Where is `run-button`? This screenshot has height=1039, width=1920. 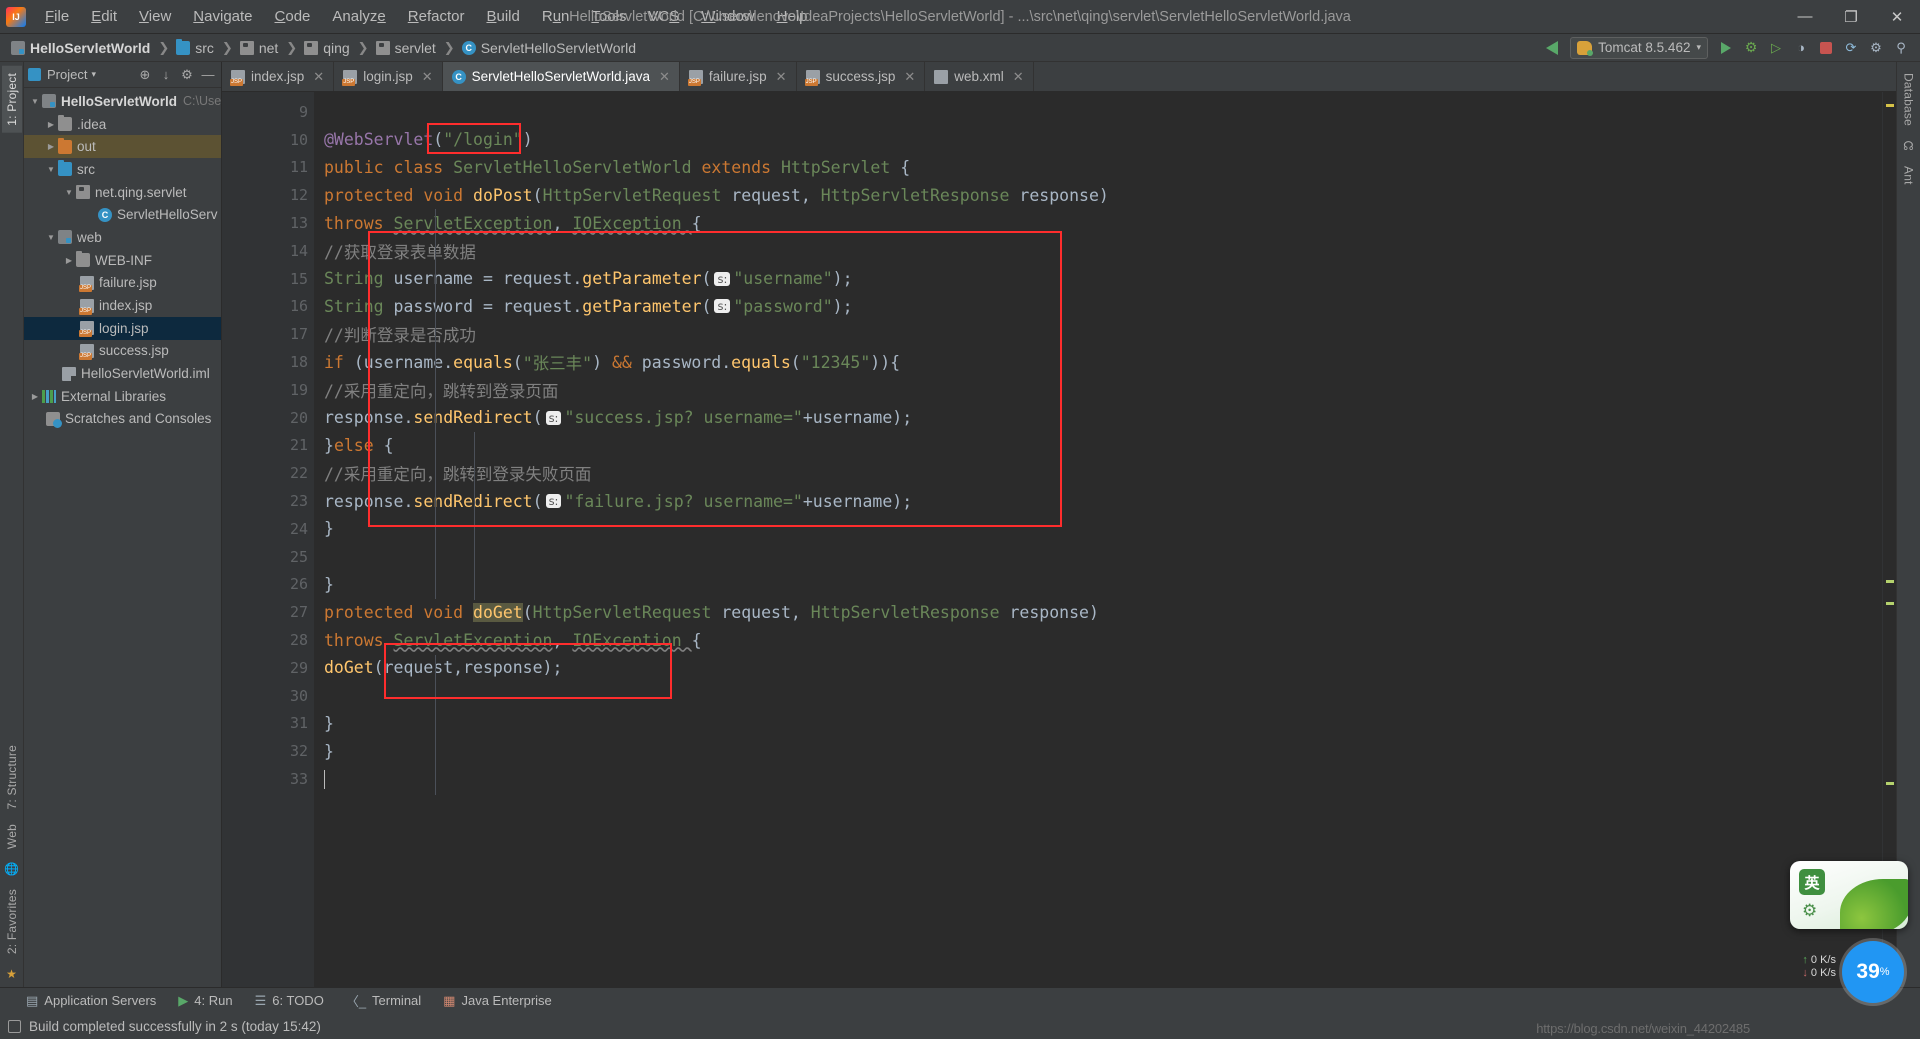 run-button is located at coordinates (1726, 48).